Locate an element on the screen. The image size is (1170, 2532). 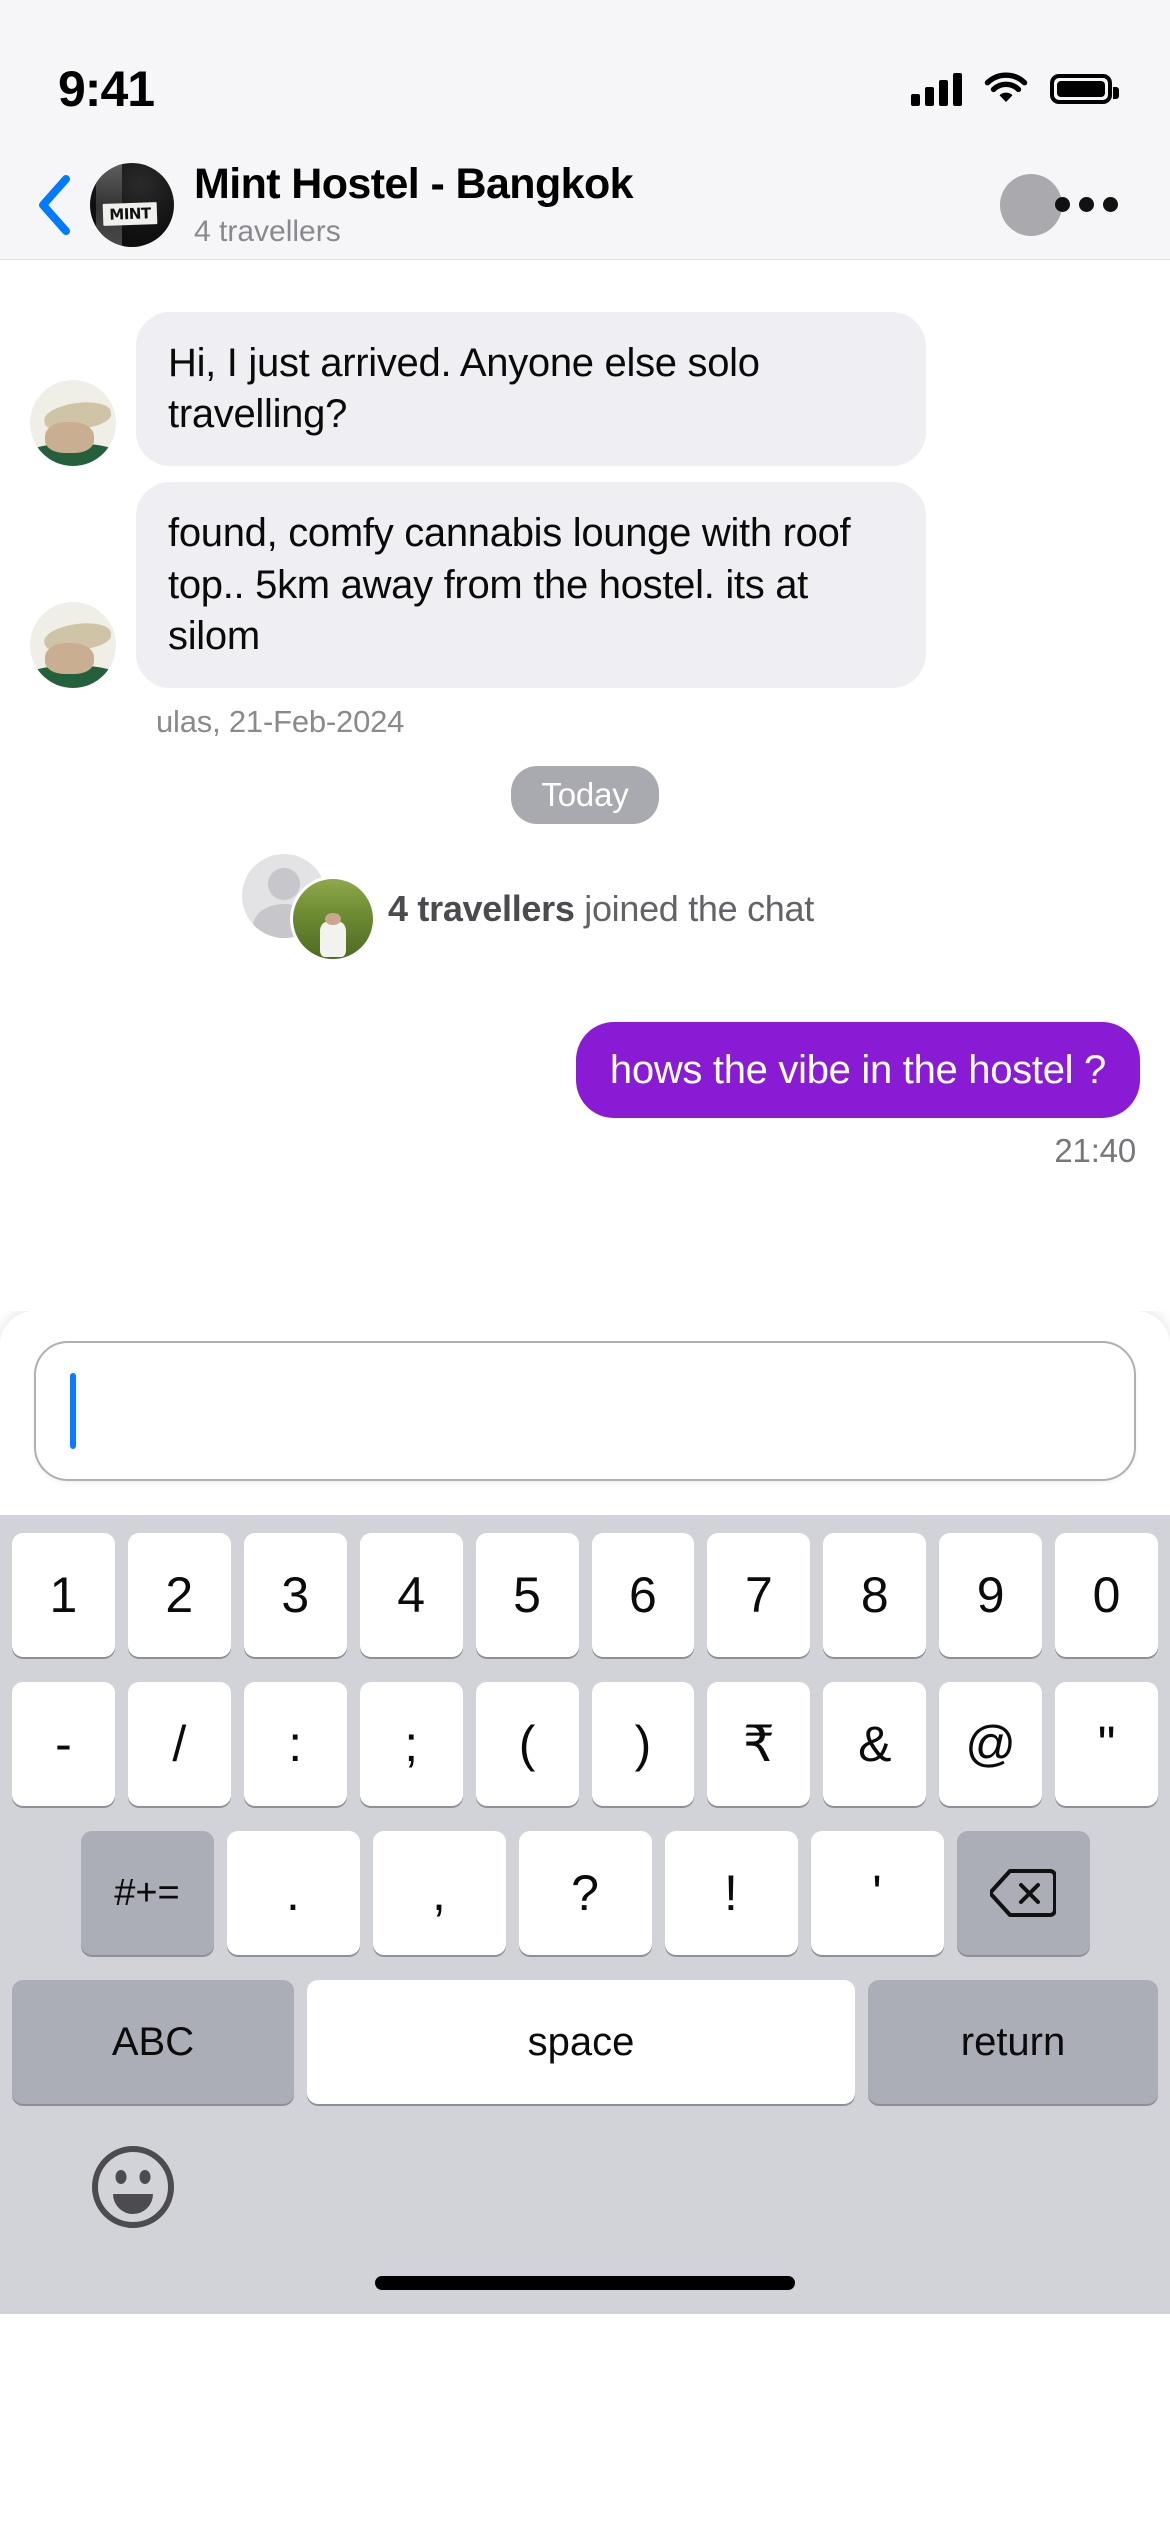
home-indicator is located at coordinates (585, 2283).